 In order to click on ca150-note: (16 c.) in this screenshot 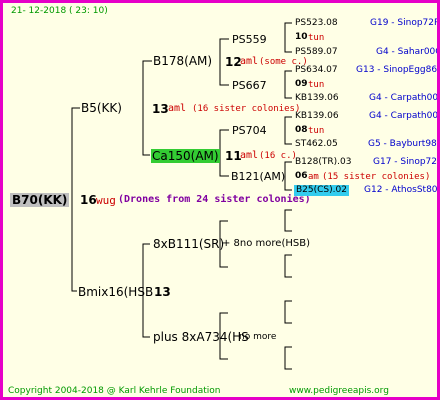, I will do `click(278, 156)`.